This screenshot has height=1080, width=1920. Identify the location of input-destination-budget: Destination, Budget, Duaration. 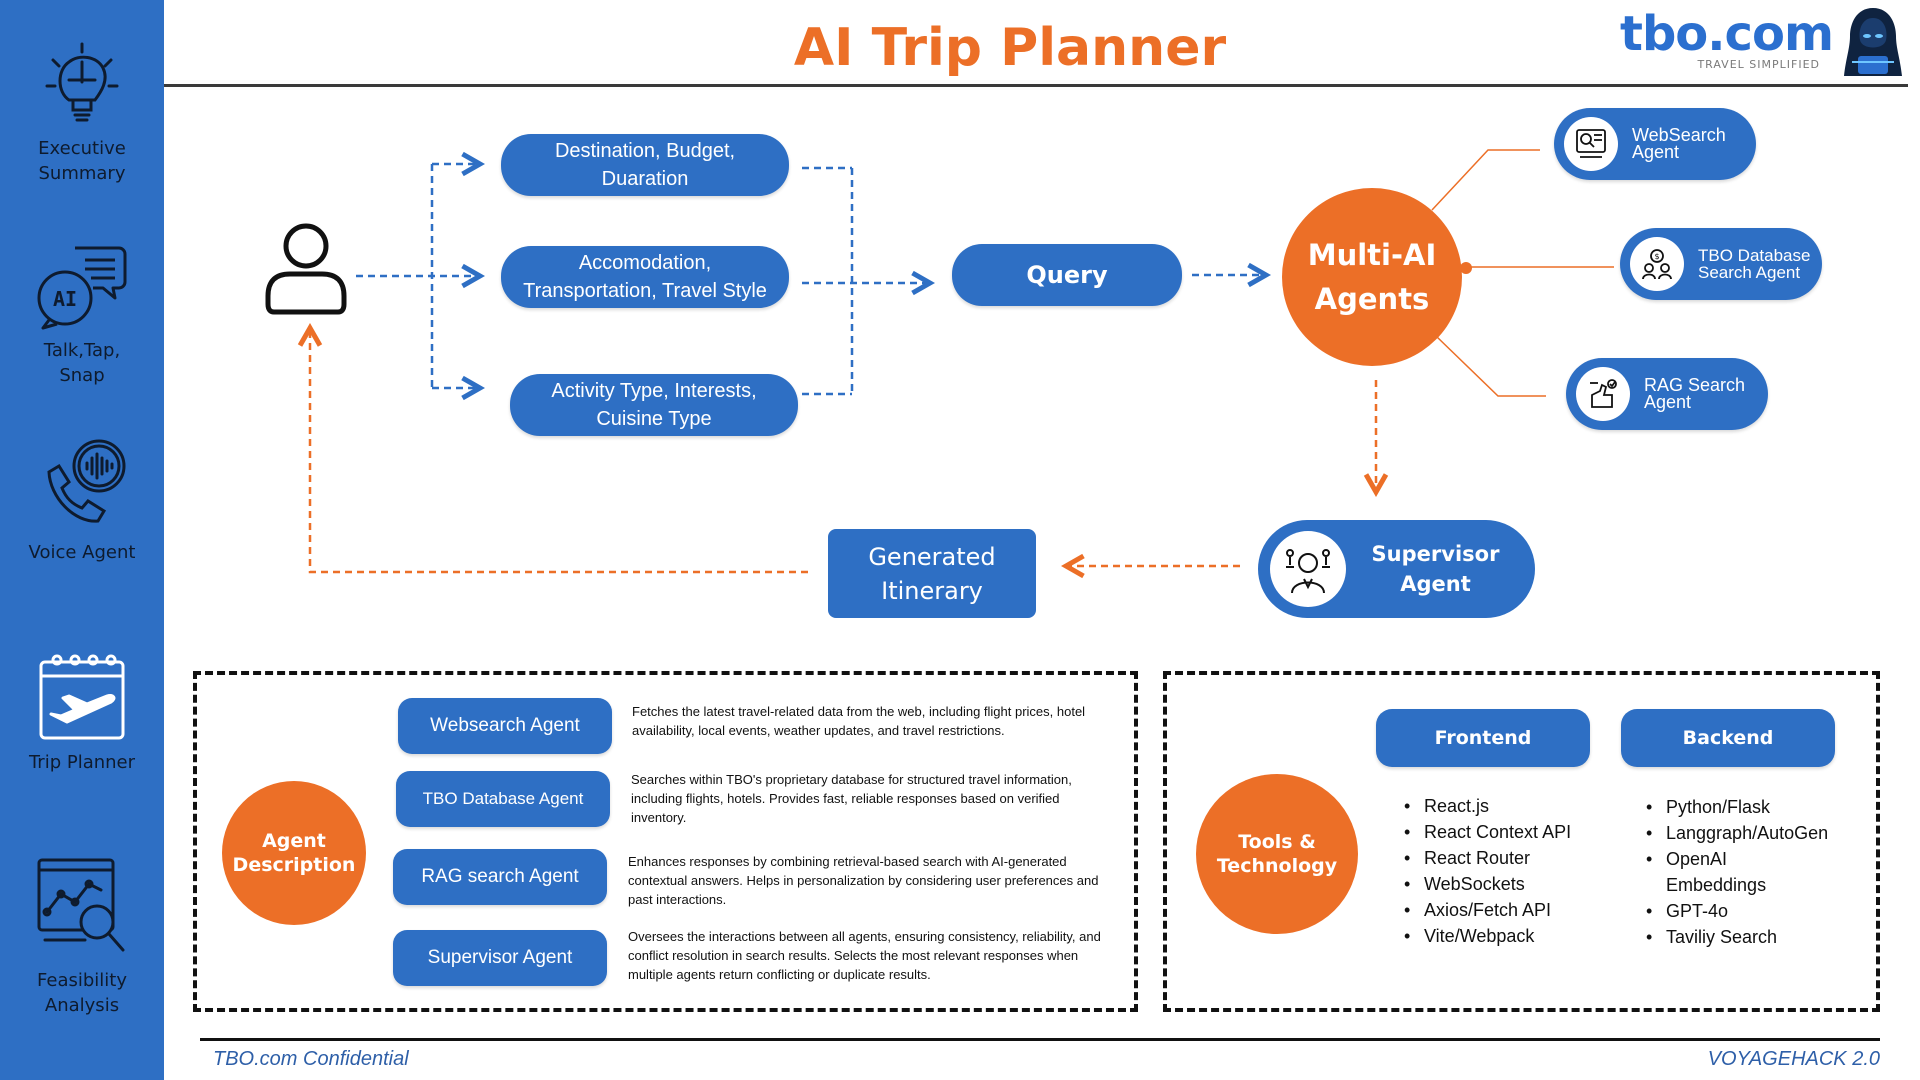
(645, 165).